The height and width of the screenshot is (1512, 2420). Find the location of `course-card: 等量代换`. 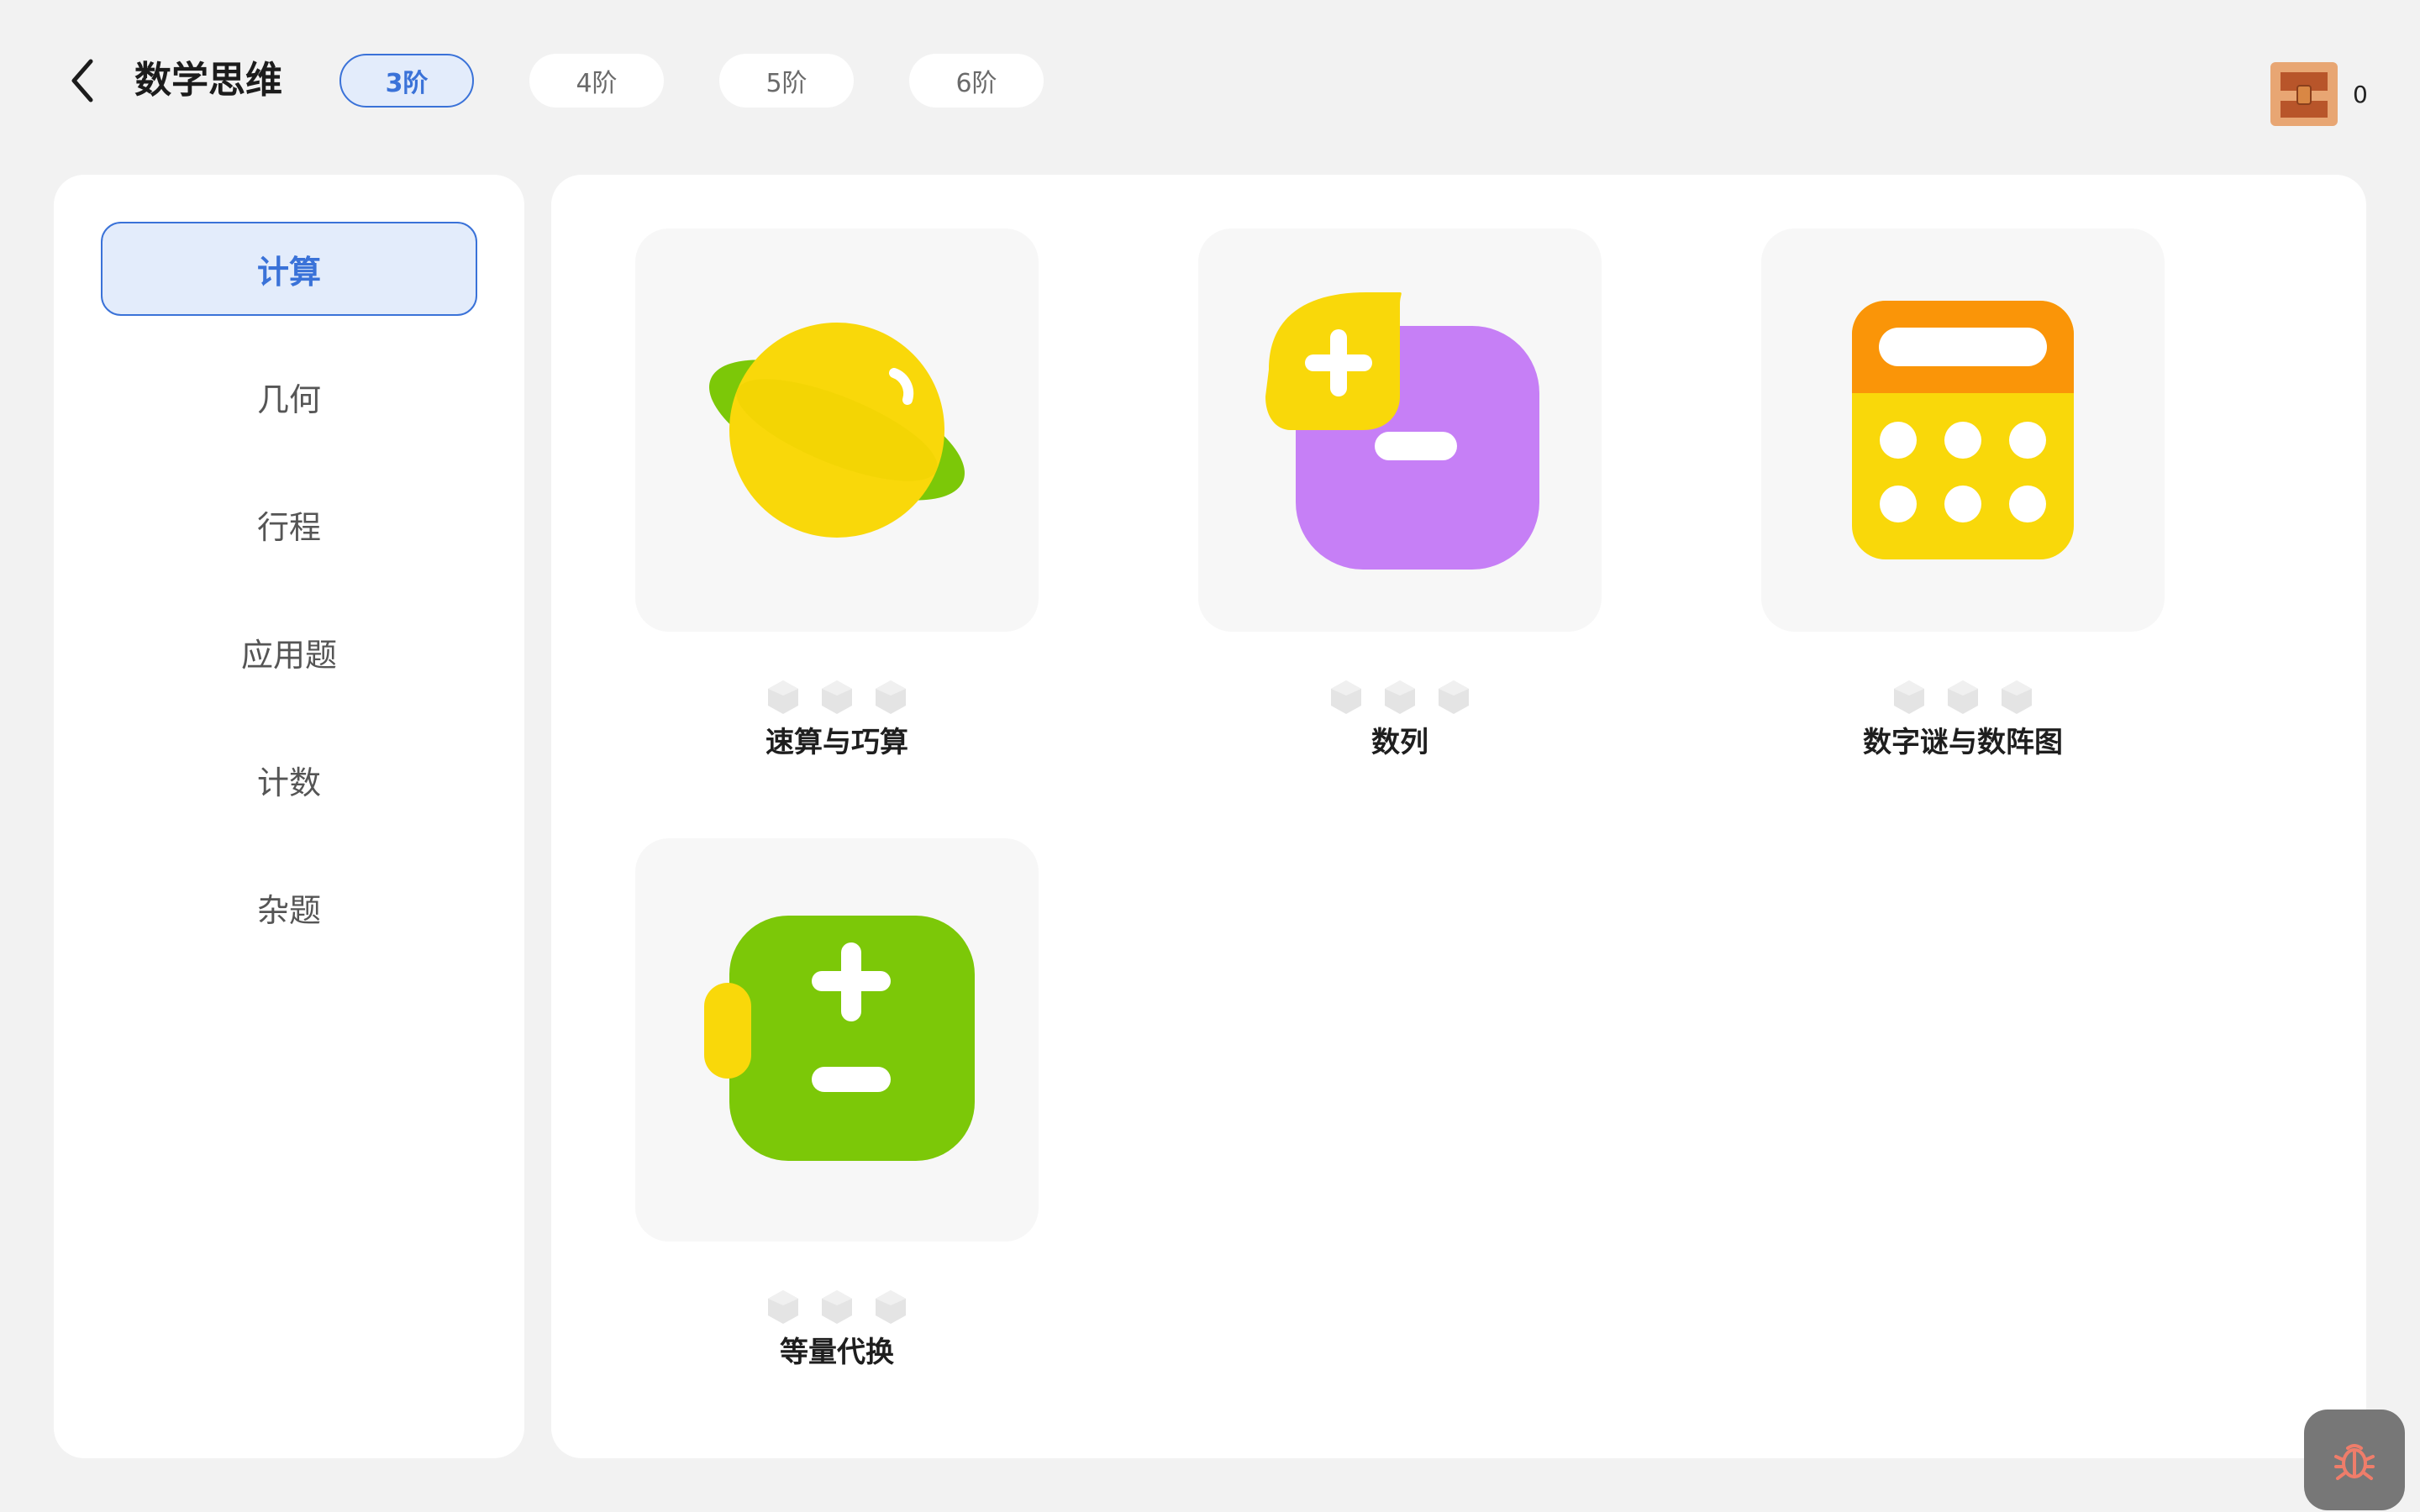

course-card: 等量代换 is located at coordinates (837, 1103).